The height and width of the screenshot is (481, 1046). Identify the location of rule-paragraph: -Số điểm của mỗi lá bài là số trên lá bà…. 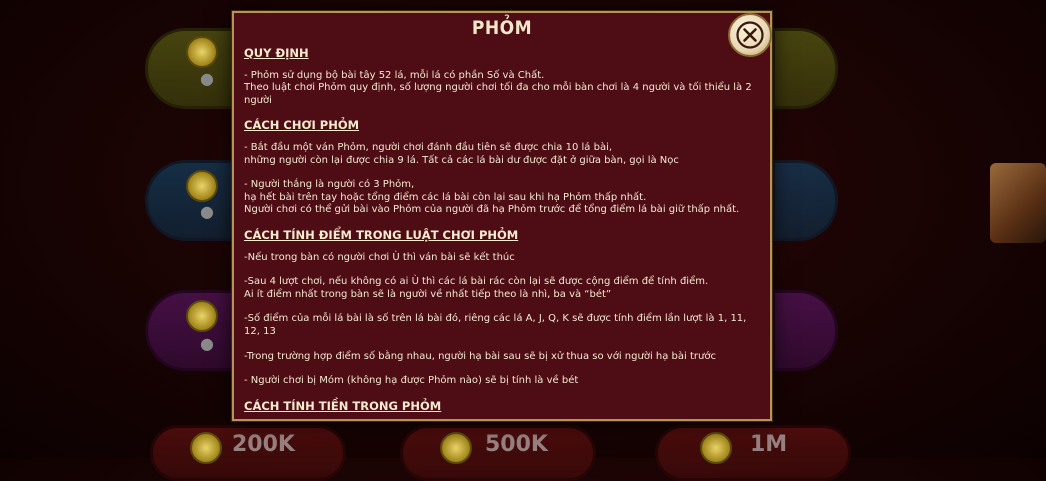
(495, 325).